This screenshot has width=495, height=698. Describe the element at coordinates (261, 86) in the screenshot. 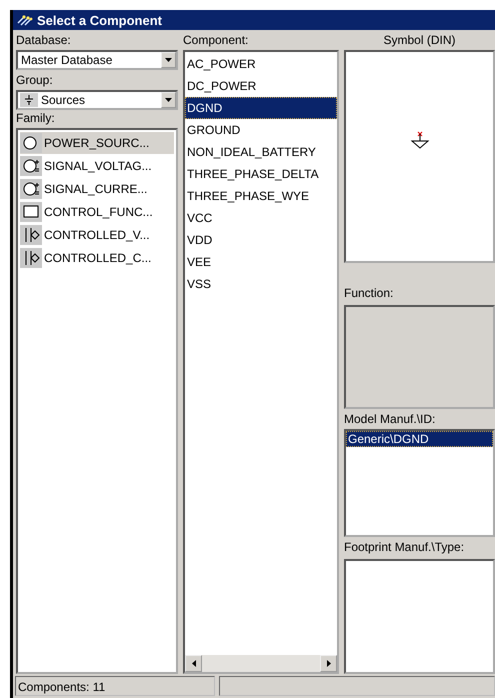

I see `component-item: DC_POWER` at that location.